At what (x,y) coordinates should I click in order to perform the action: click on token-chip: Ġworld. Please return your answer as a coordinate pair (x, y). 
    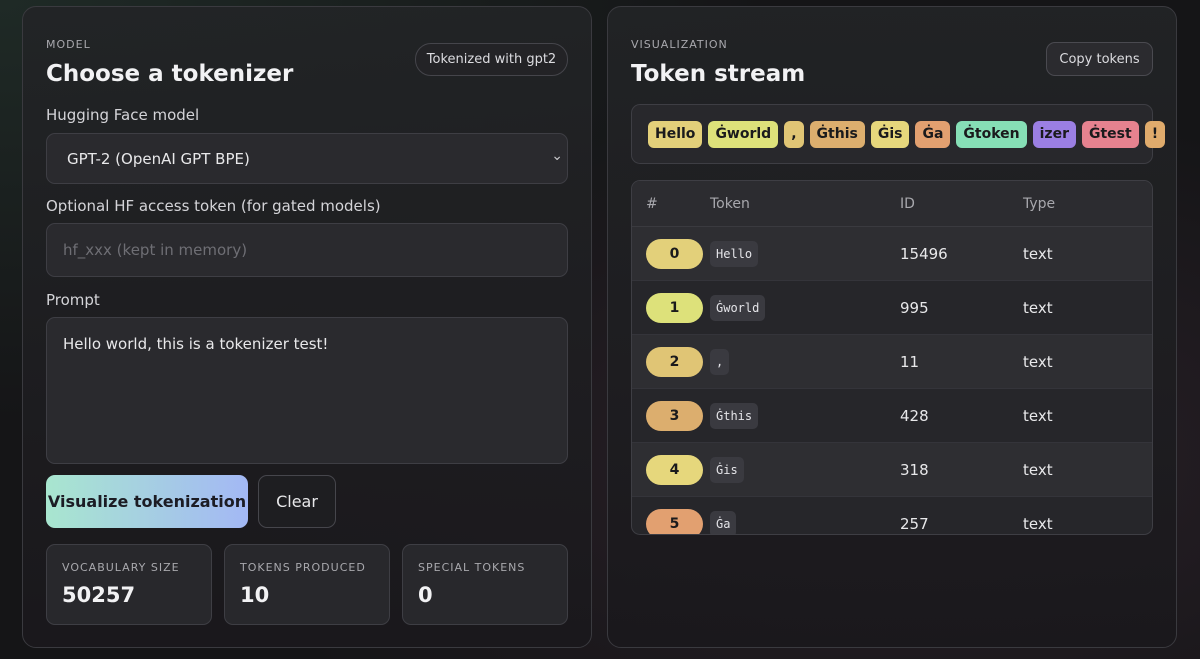
    Looking at the image, I should click on (743, 134).